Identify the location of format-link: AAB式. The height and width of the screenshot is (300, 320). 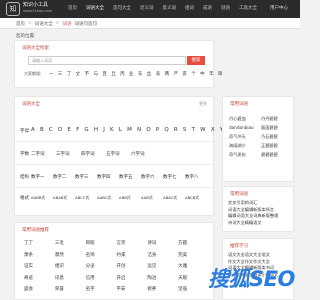
(152, 198).